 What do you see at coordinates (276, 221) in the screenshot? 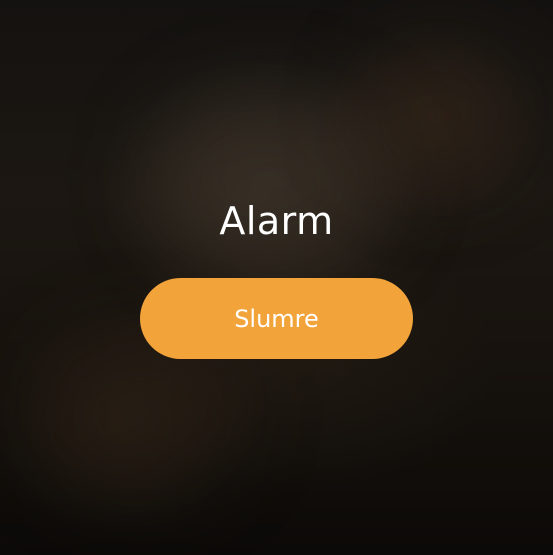
I see `alarm-title: Alarm` at bounding box center [276, 221].